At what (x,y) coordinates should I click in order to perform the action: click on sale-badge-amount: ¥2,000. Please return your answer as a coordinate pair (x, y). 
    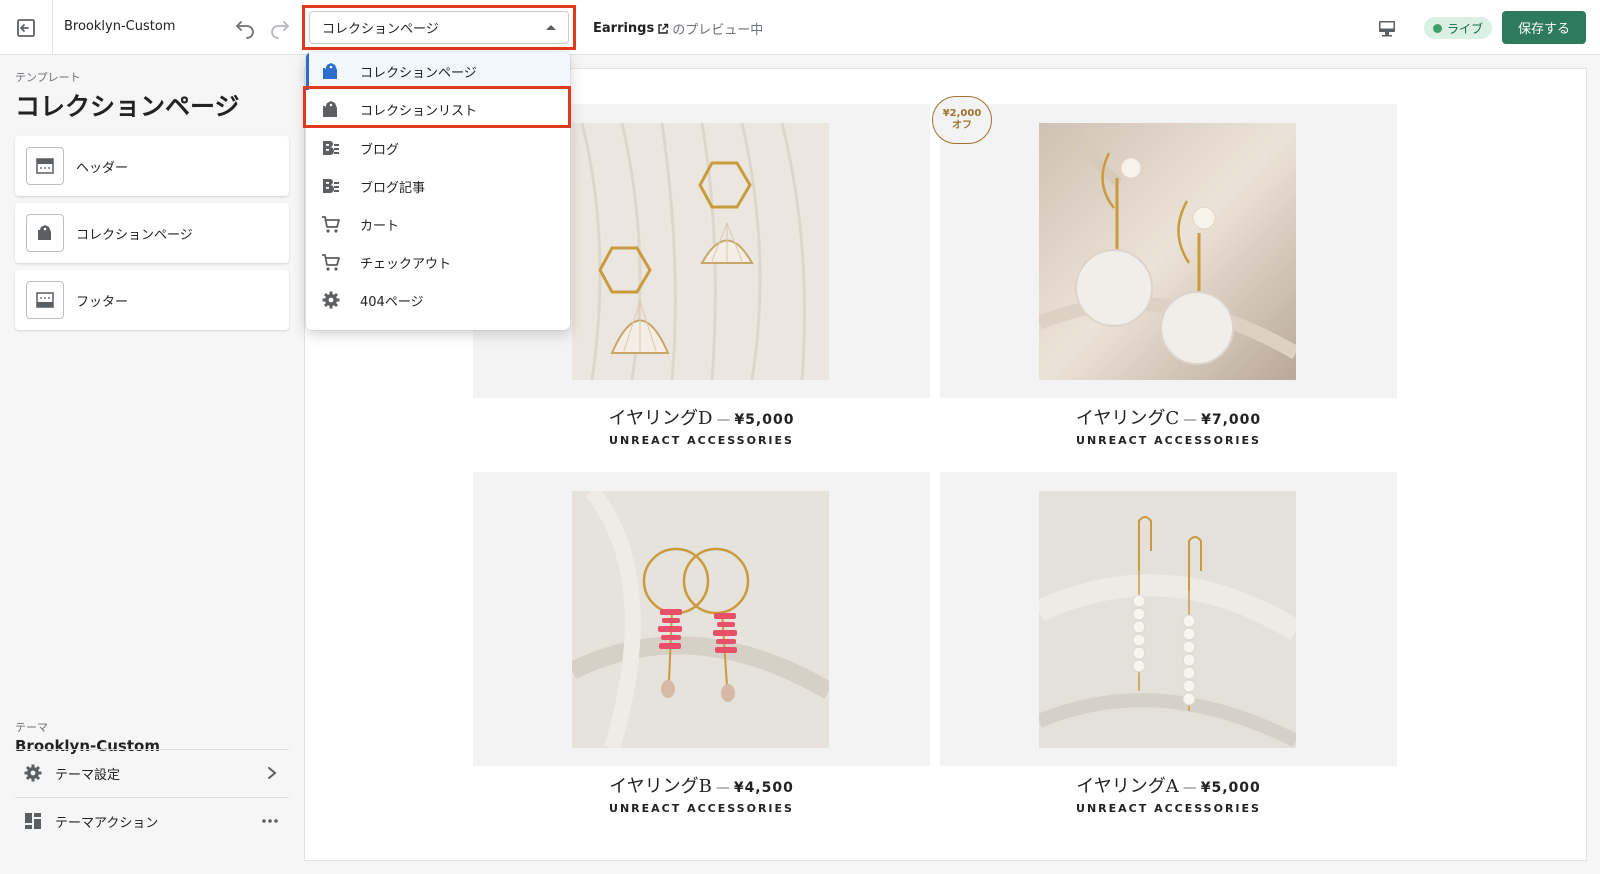
    Looking at the image, I should click on (962, 113).